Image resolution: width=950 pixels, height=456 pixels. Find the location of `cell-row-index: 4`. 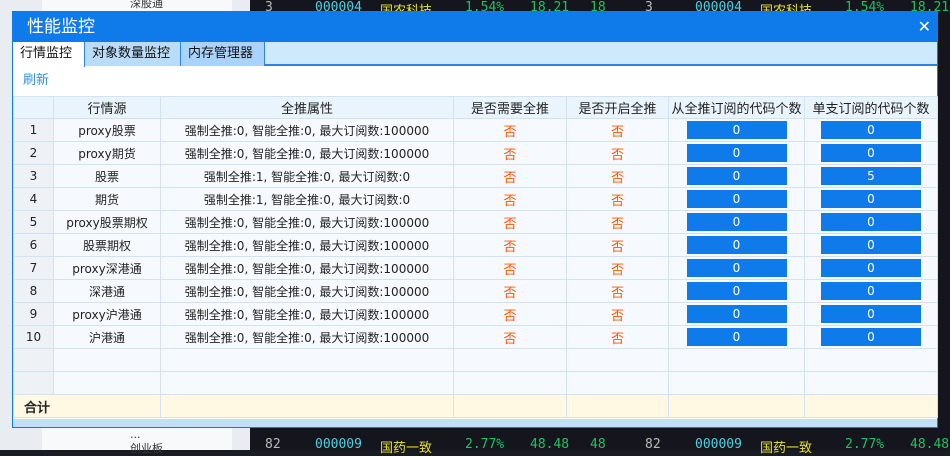

cell-row-index: 4 is located at coordinates (33, 199).